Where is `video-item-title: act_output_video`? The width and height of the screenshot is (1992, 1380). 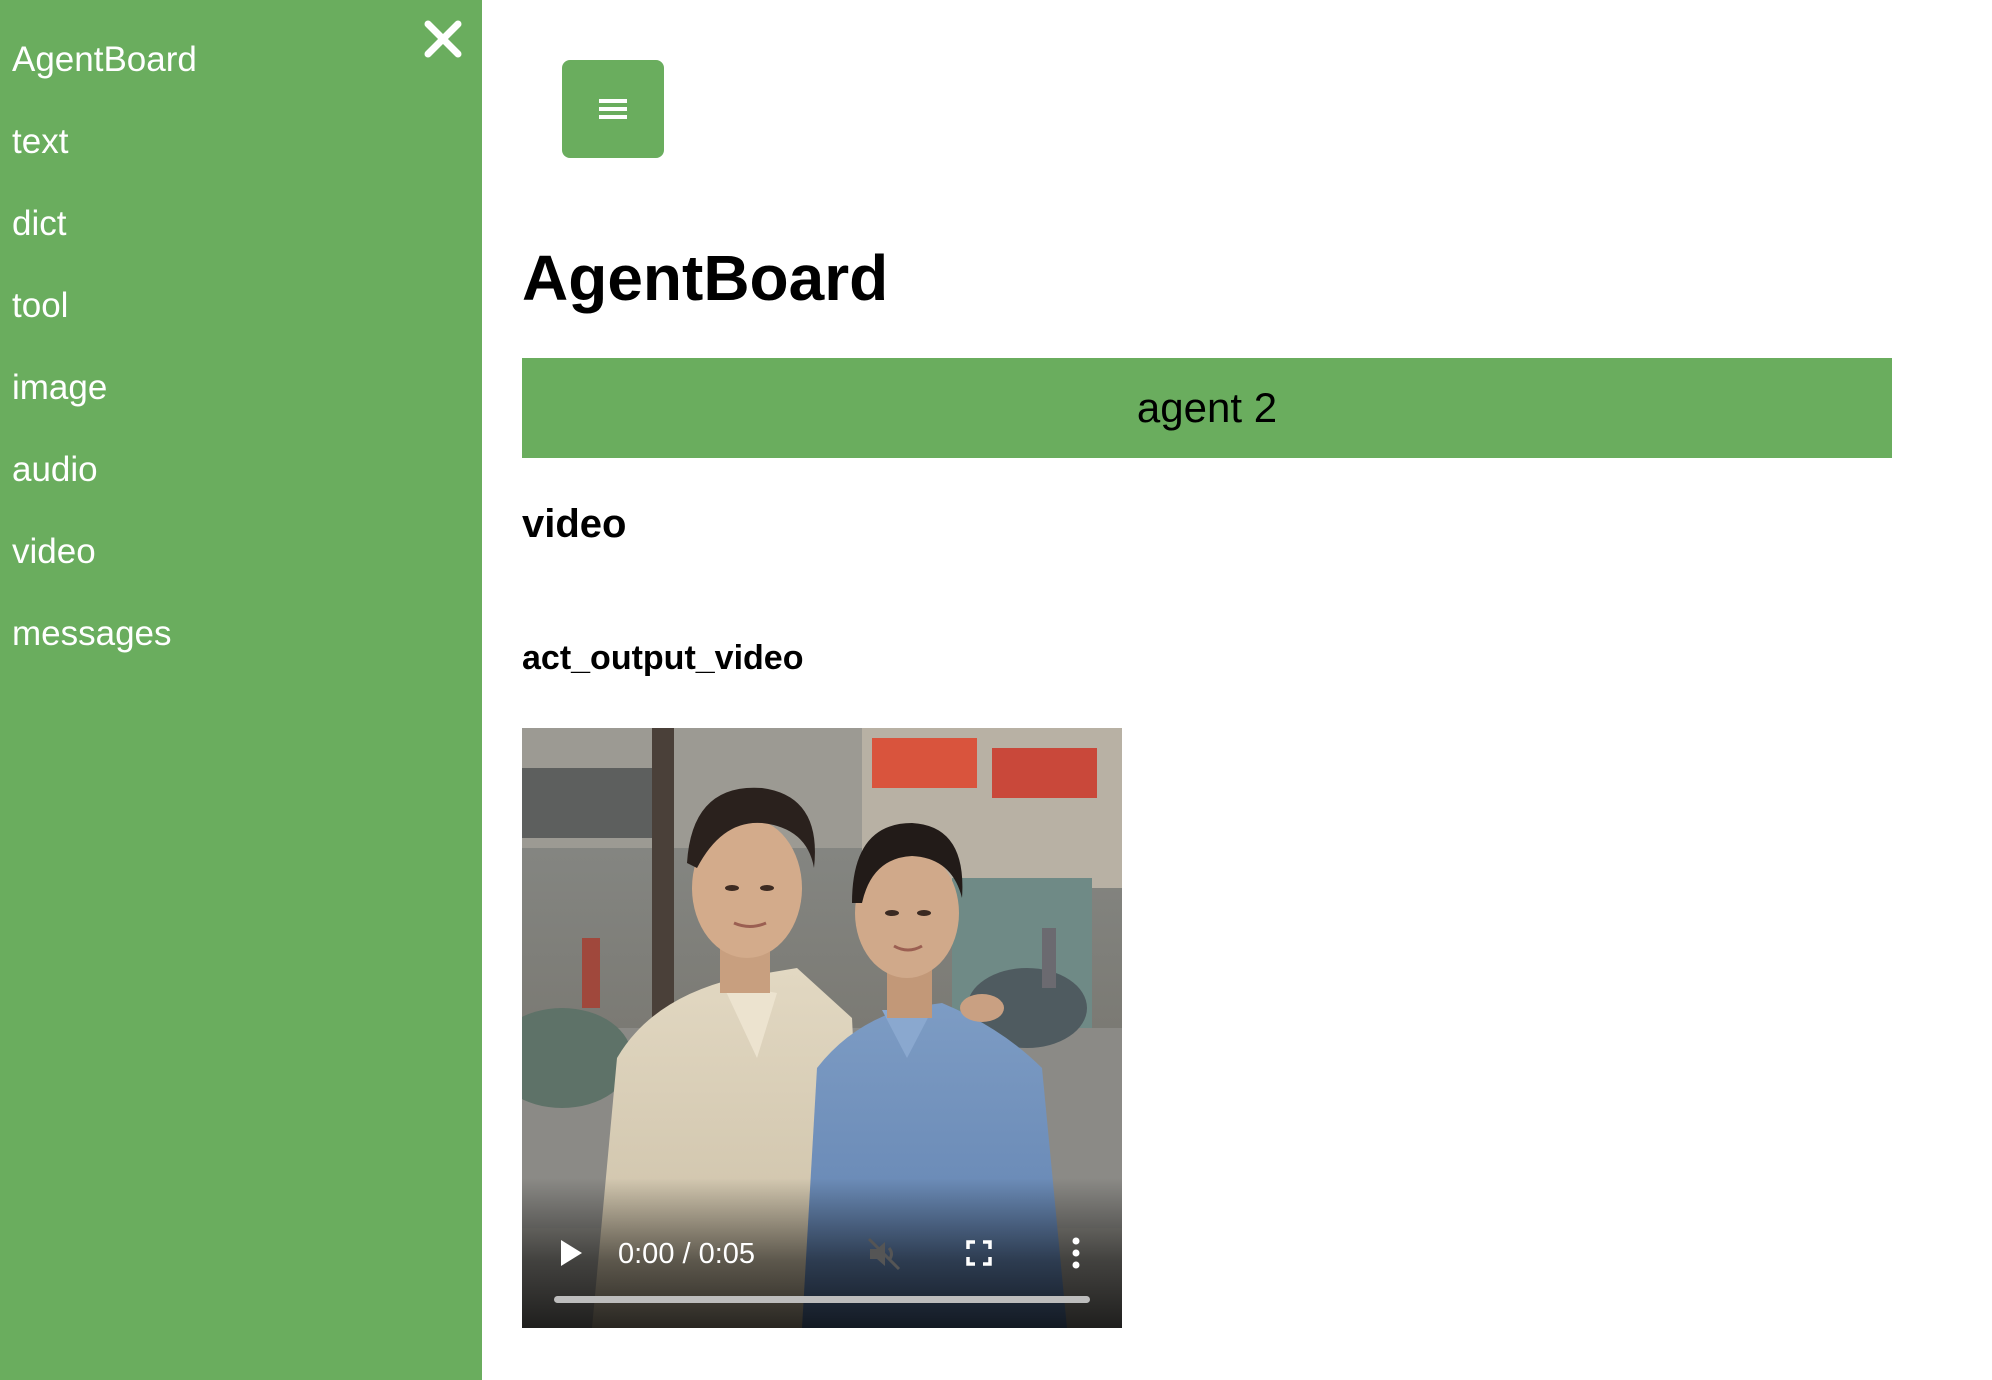 video-item-title: act_output_video is located at coordinates (663, 658).